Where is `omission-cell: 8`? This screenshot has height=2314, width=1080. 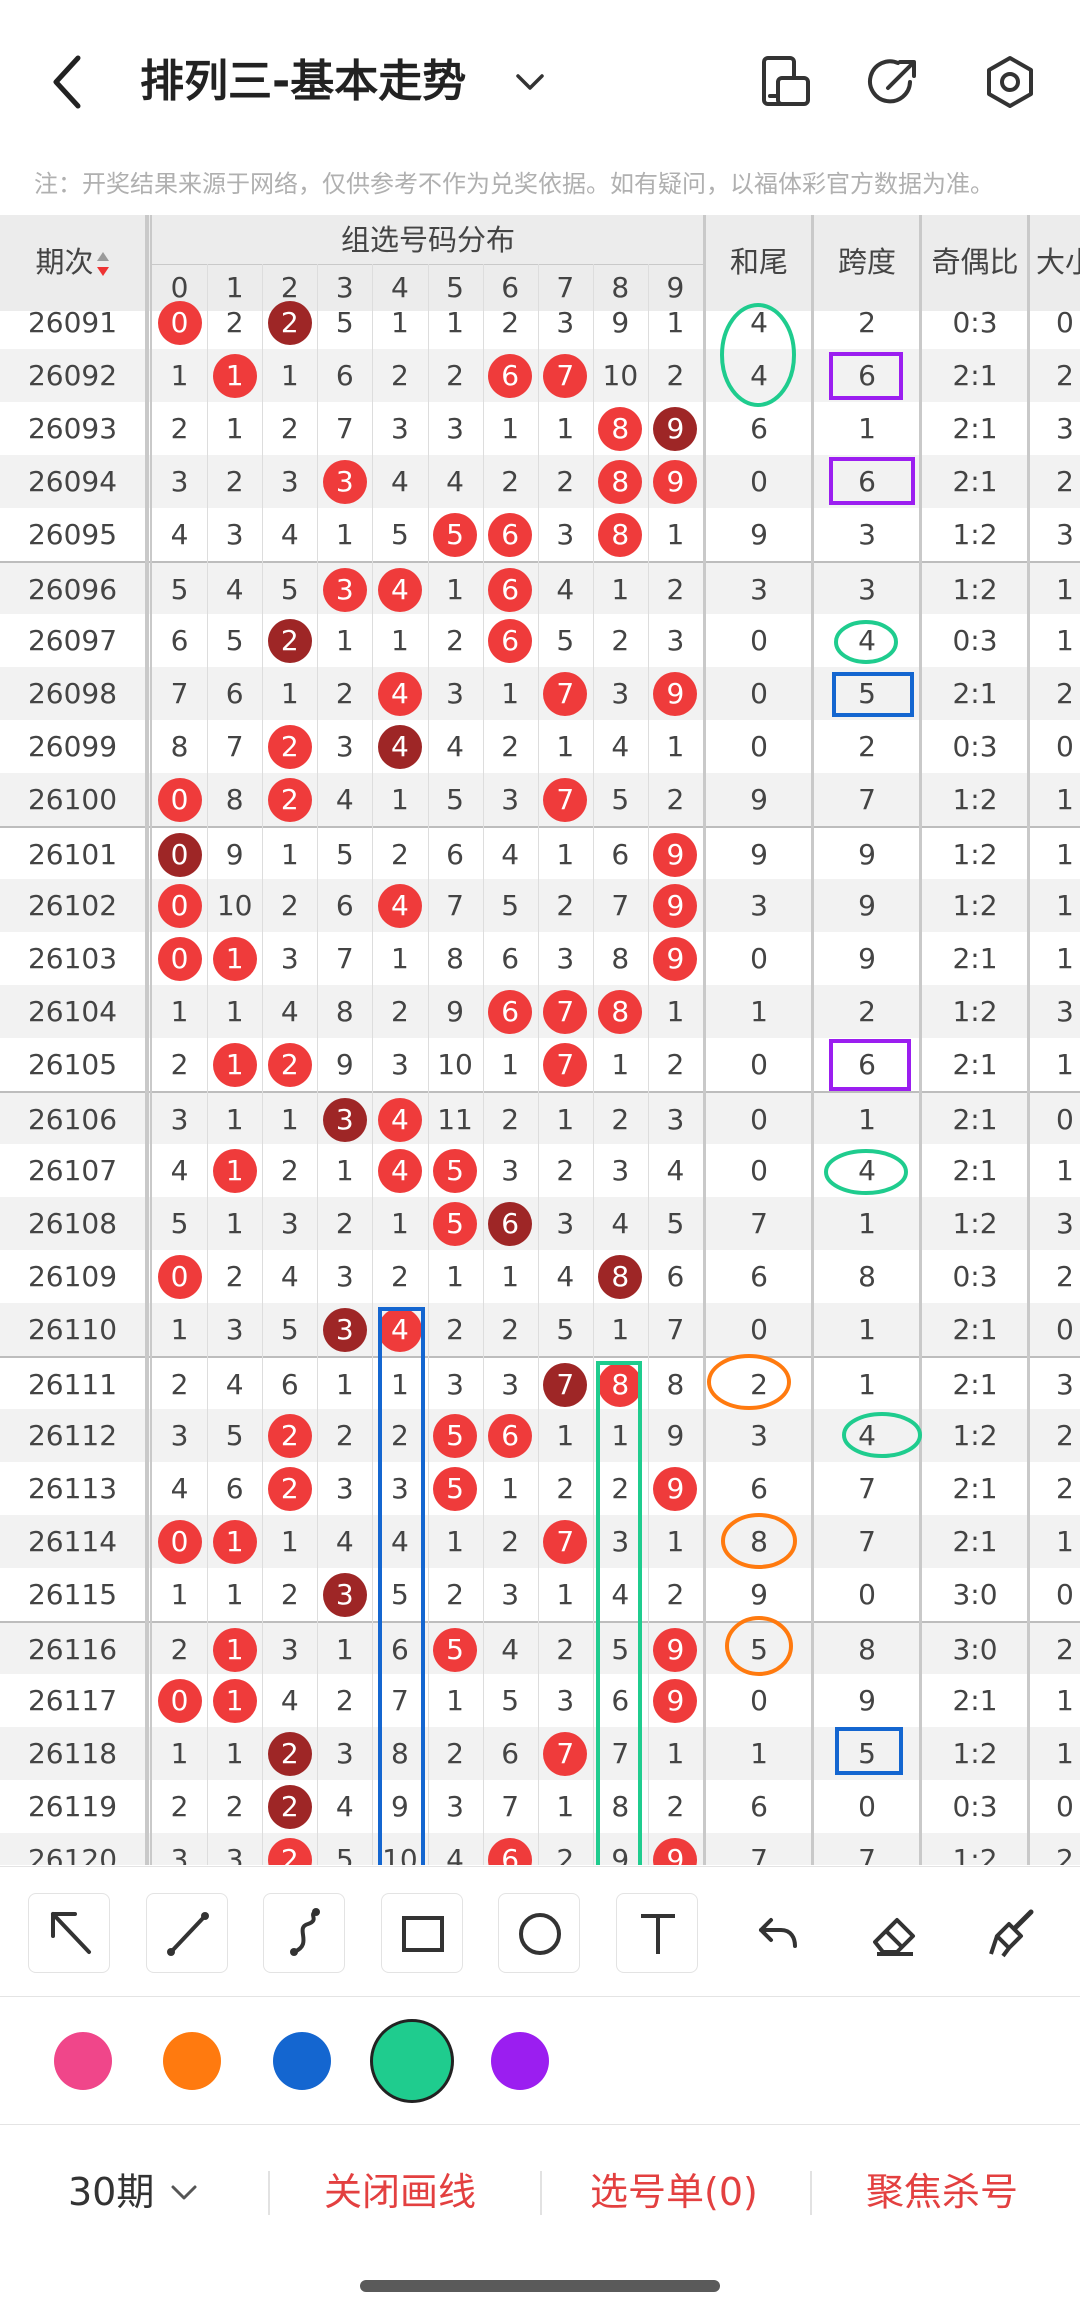
omission-cell: 8 is located at coordinates (455, 958).